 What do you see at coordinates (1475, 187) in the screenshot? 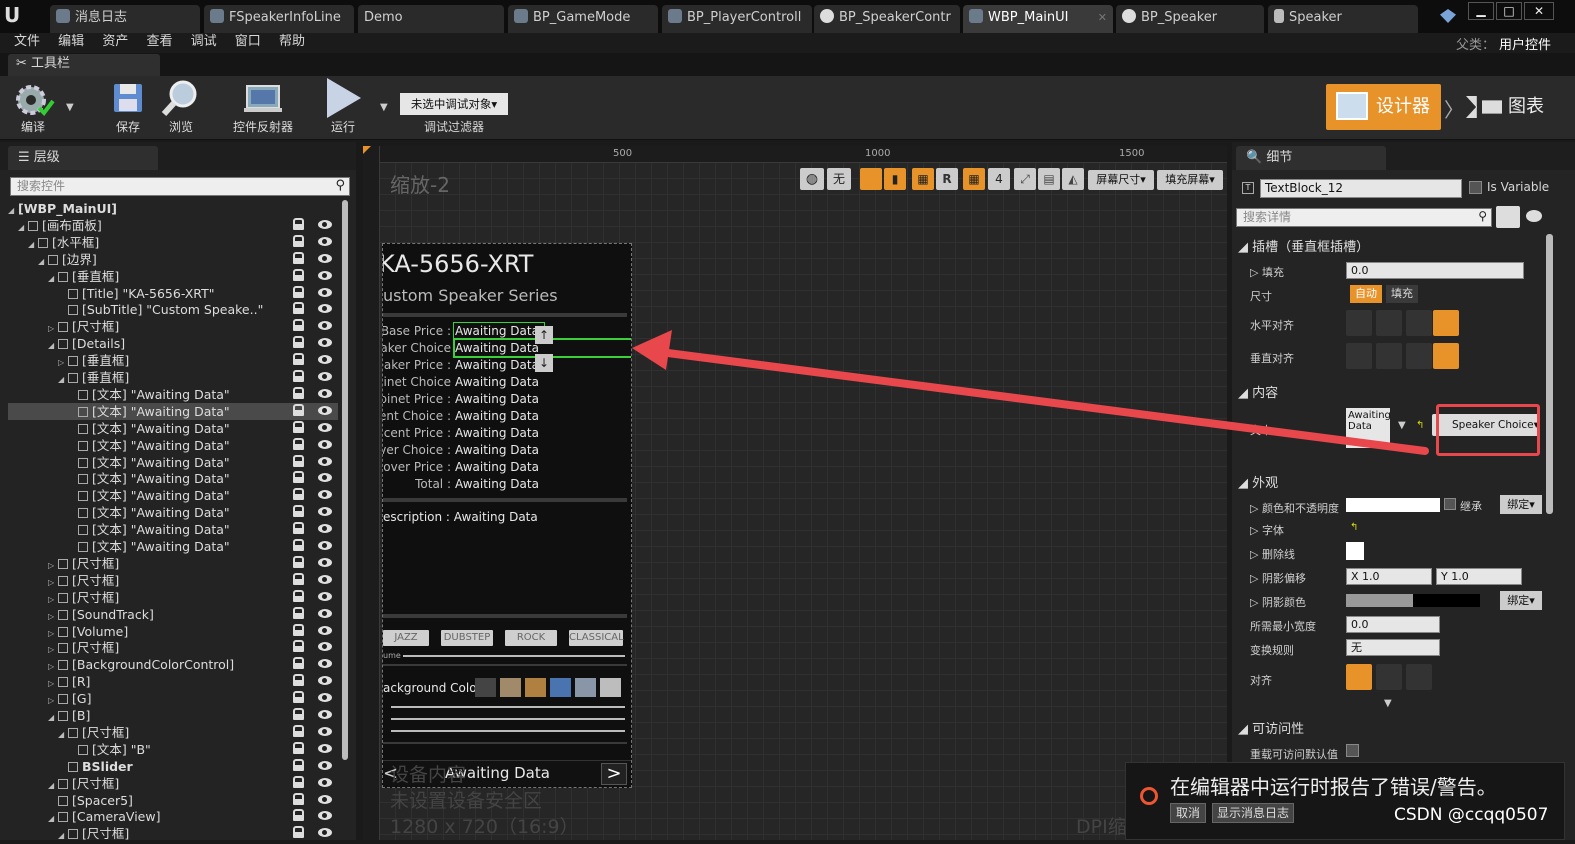
I see `is-variable-checkbox` at bounding box center [1475, 187].